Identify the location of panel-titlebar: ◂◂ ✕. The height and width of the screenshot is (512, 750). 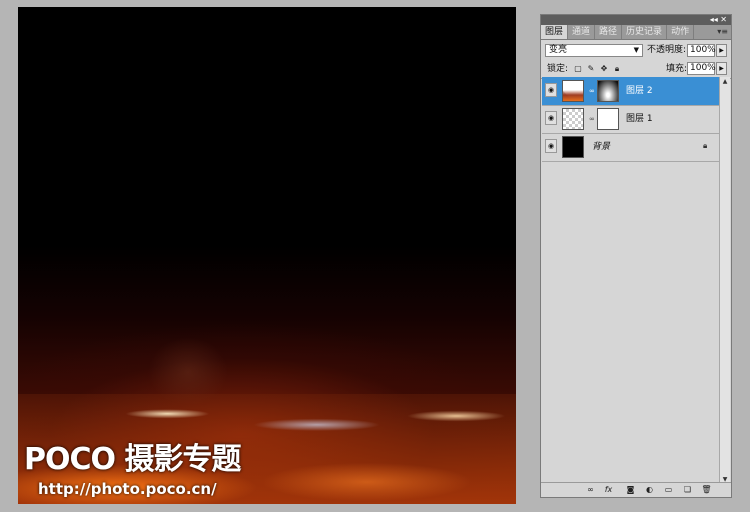
(636, 20).